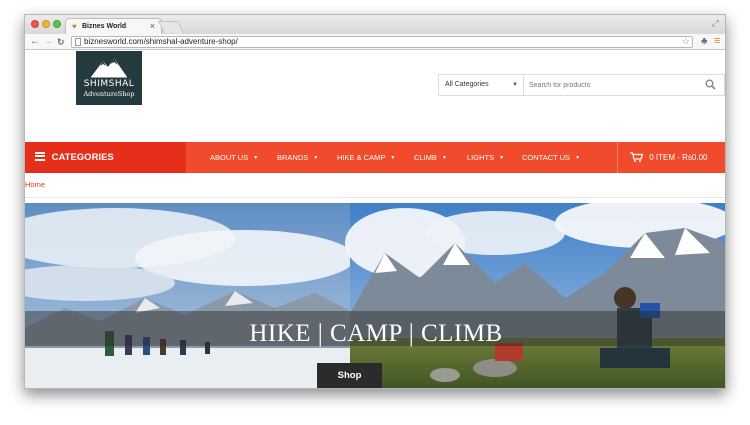 The image size is (750, 425). What do you see at coordinates (481, 157) in the screenshot?
I see `nav-item-label: LIGHTS` at bounding box center [481, 157].